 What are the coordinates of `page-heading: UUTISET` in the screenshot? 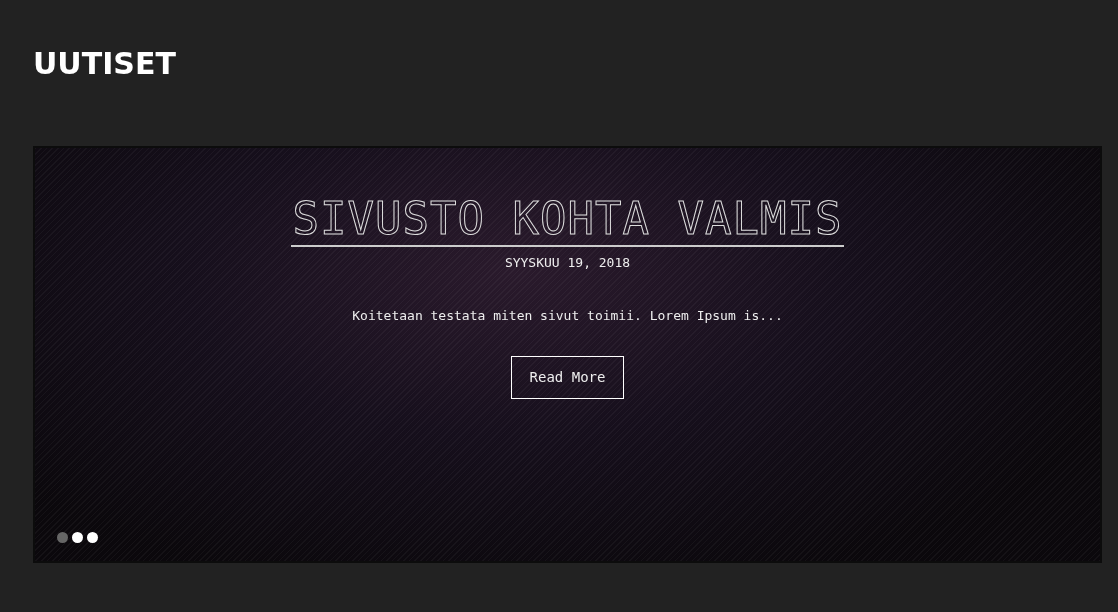 It's located at (105, 64).